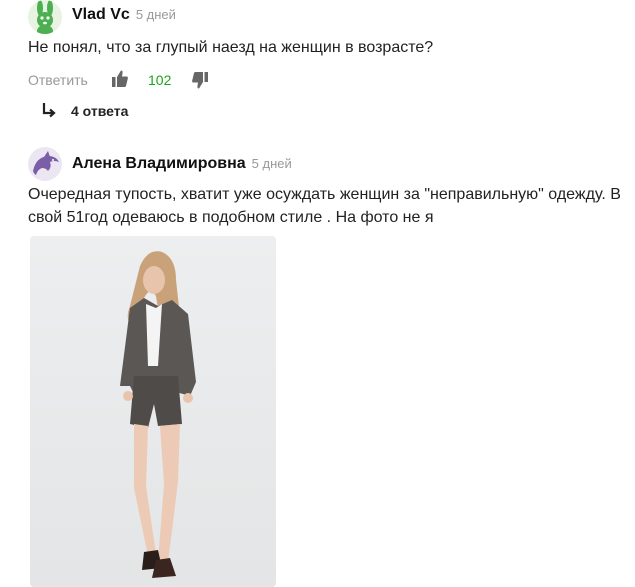 Image resolution: width=635 pixels, height=587 pixels. Describe the element at coordinates (120, 81) in the screenshot. I see `thumbs-up-icon` at that location.